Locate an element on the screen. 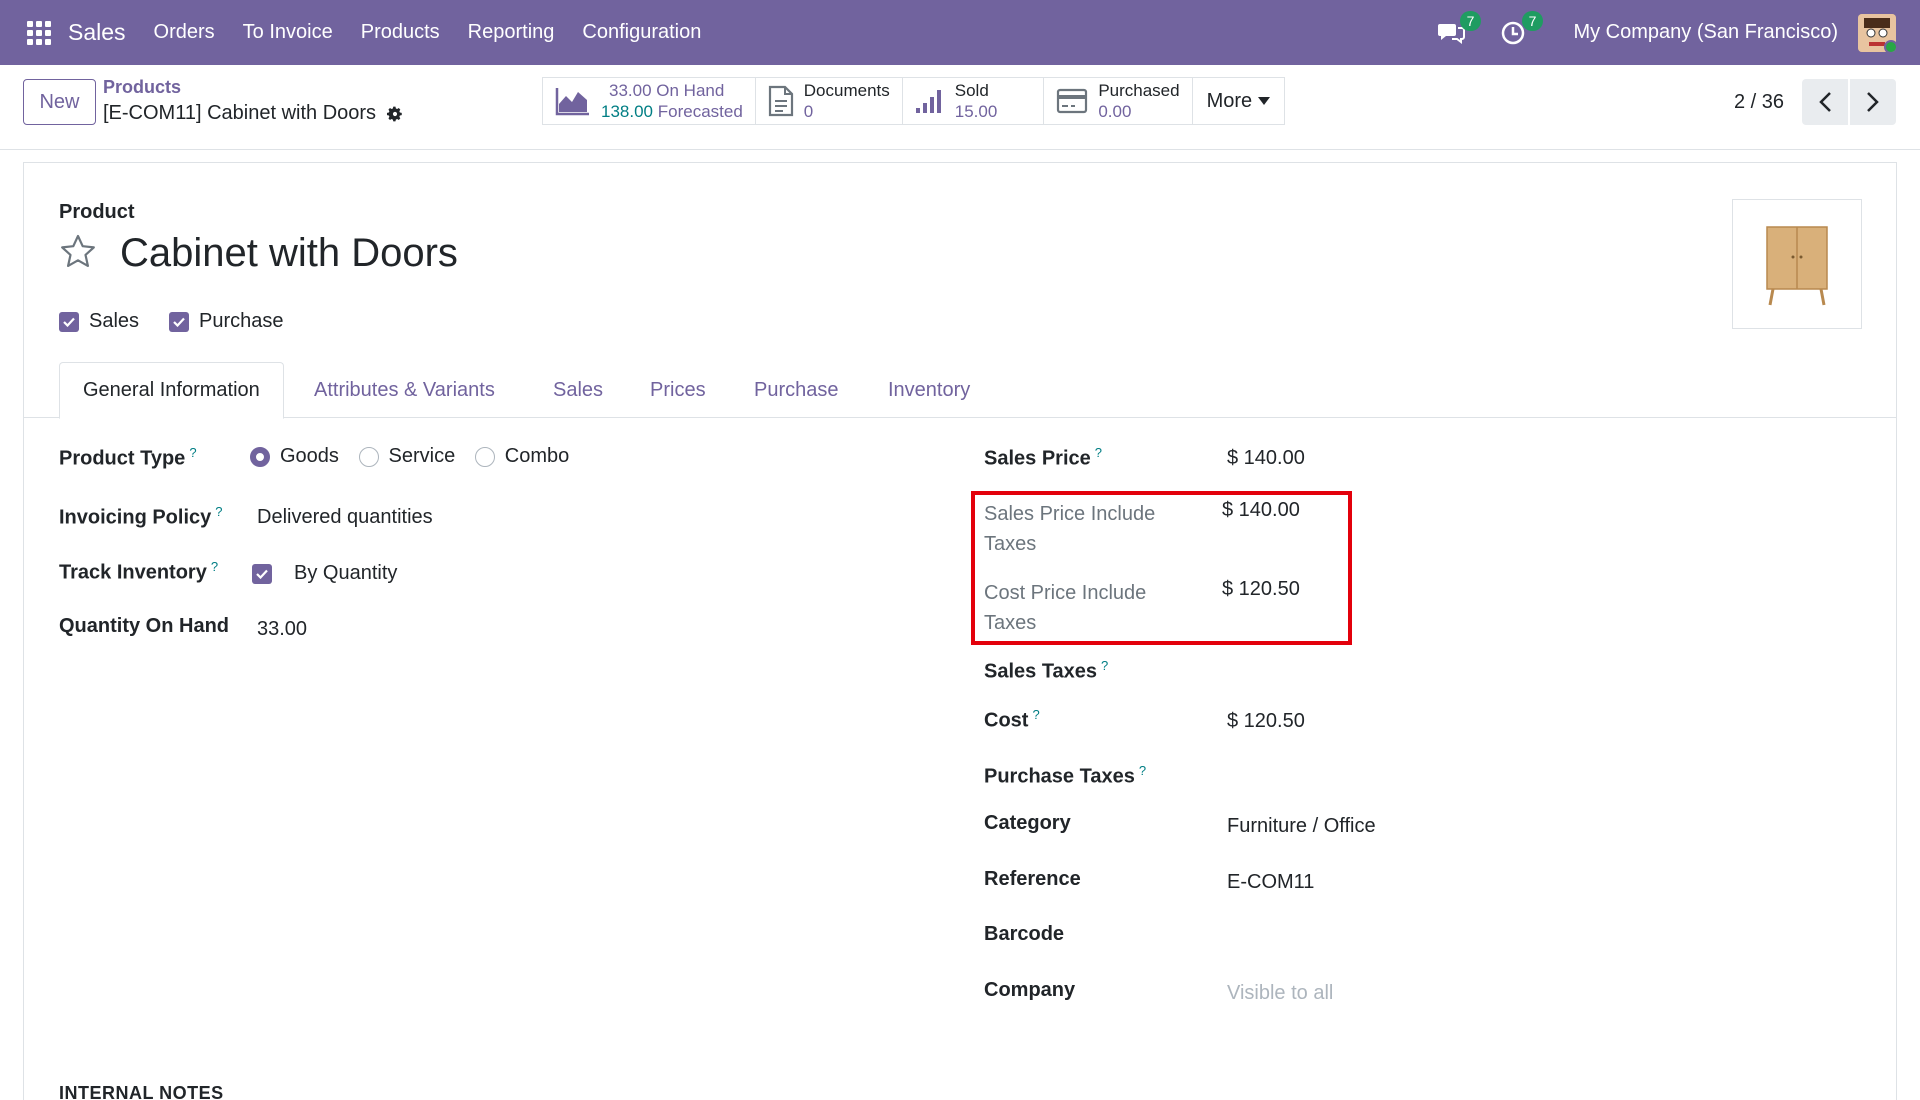 The height and width of the screenshot is (1100, 1920). document-icon is located at coordinates (780, 101).